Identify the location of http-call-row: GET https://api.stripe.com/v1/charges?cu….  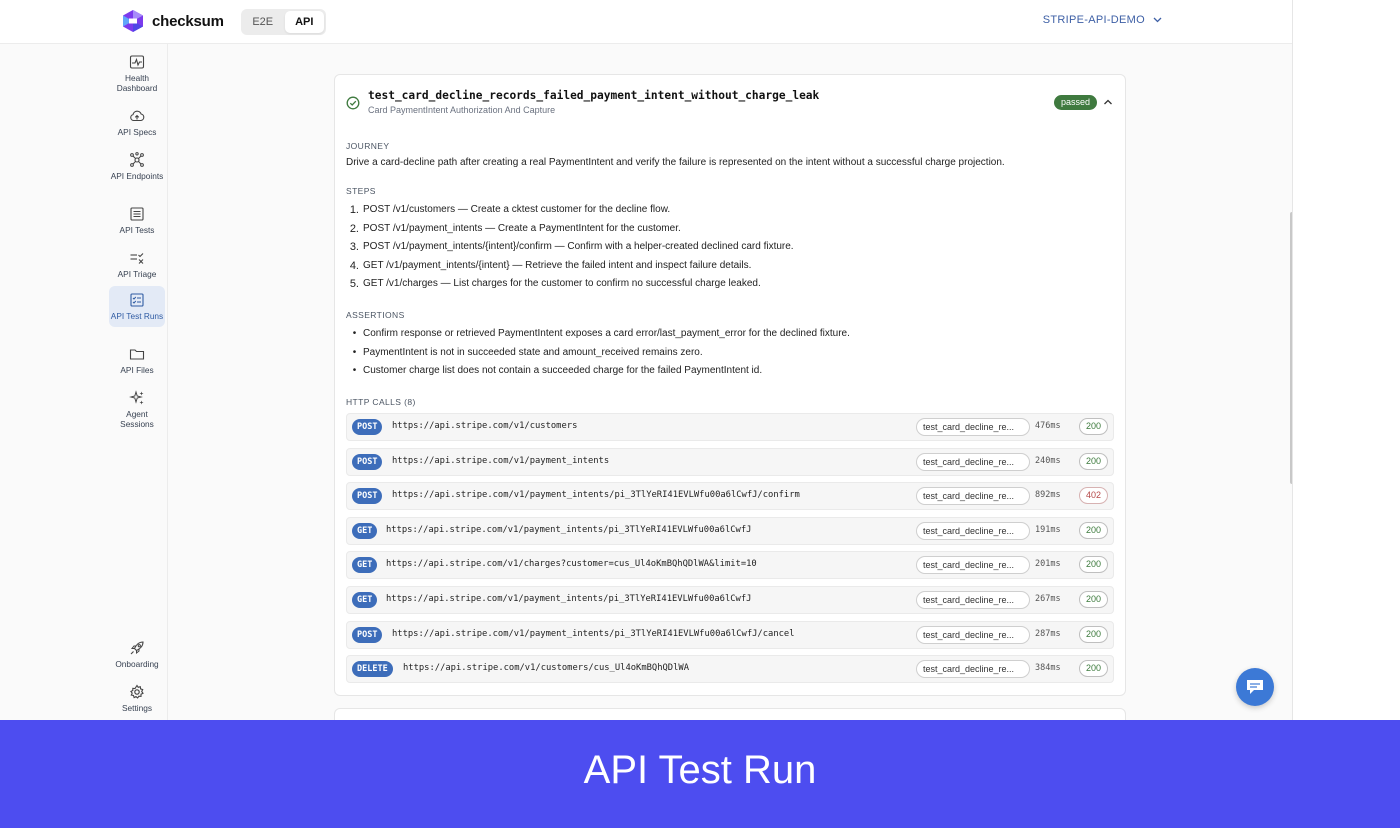
(730, 565).